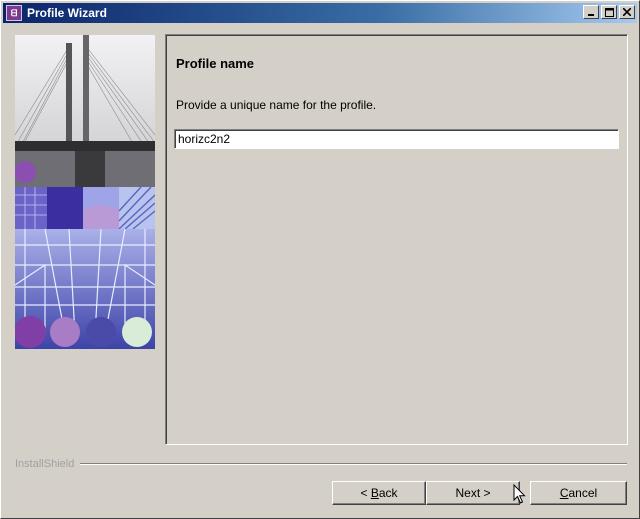 The height and width of the screenshot is (519, 640). What do you see at coordinates (396, 139) in the screenshot?
I see `profile-name-input` at bounding box center [396, 139].